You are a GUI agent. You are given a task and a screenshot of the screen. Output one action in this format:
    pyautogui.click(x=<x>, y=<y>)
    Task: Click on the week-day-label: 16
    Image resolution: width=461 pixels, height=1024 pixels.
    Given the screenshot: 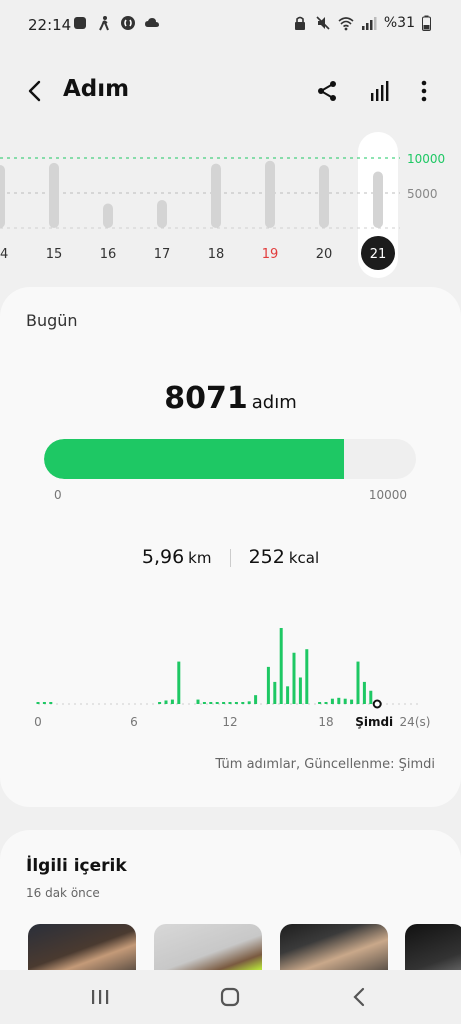 What is the action you would take?
    pyautogui.click(x=108, y=254)
    